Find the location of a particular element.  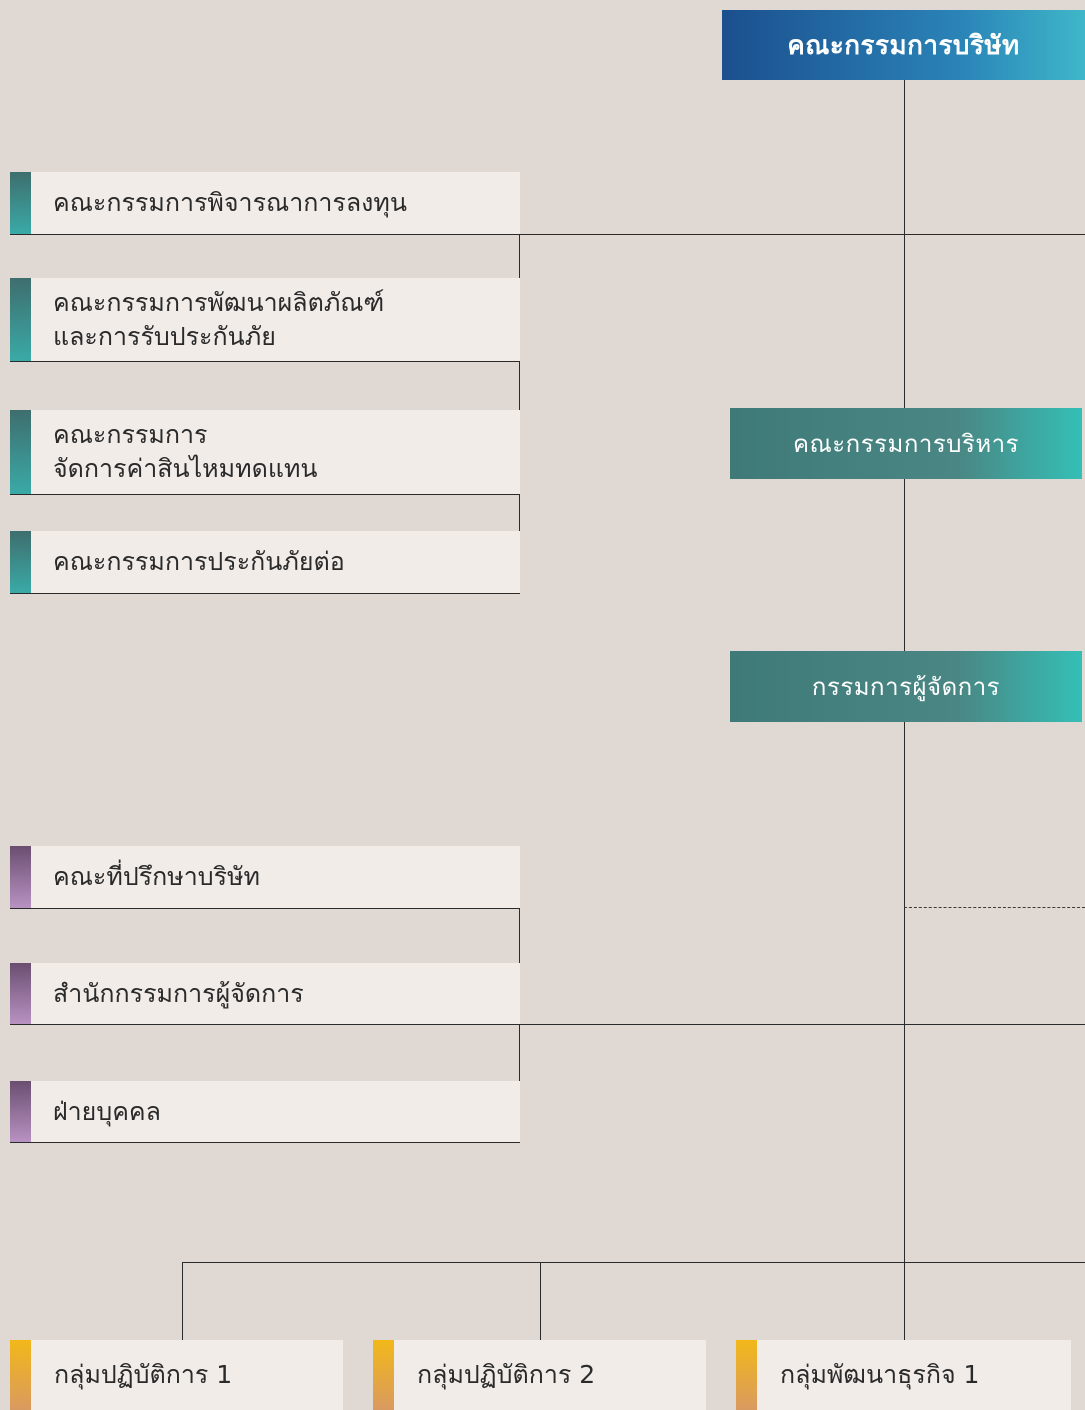

board-of-directors-label: คณะกรรมการบริษัท is located at coordinates (903, 45).